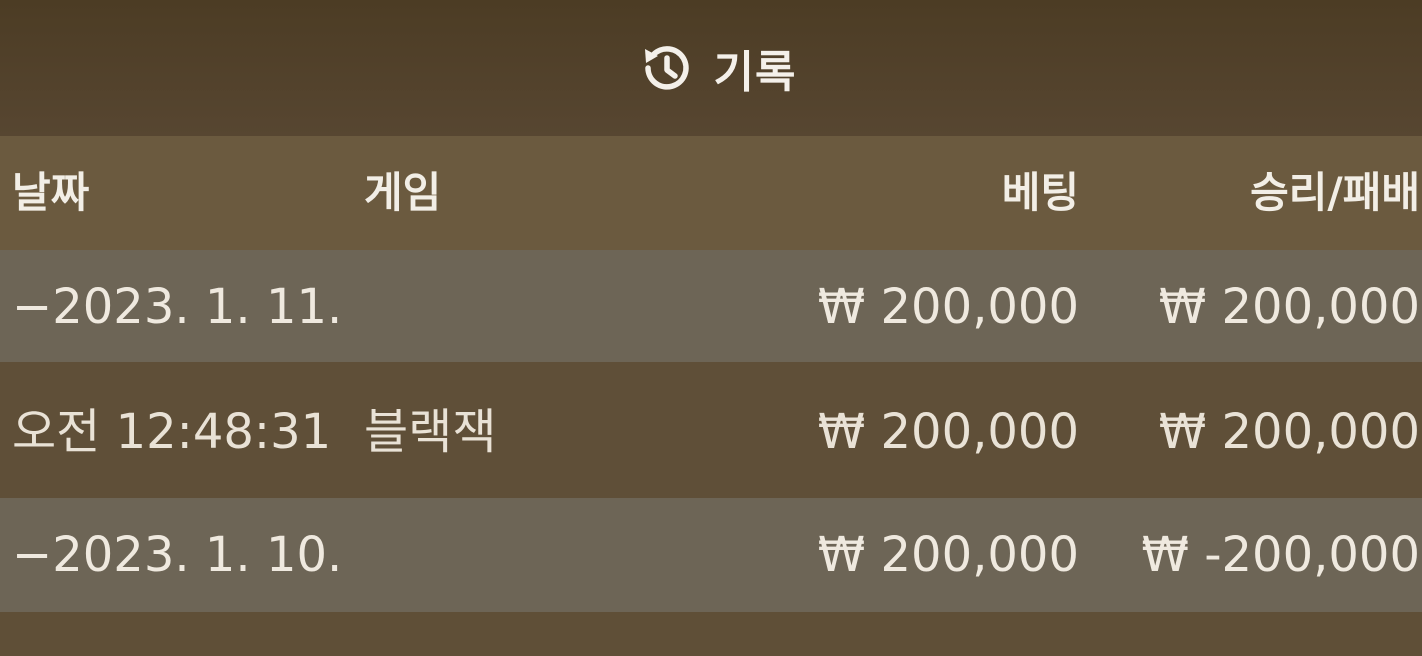  Describe the element at coordinates (1280, 555) in the screenshot. I see `row-win-loss: ₩ -200,000` at that location.